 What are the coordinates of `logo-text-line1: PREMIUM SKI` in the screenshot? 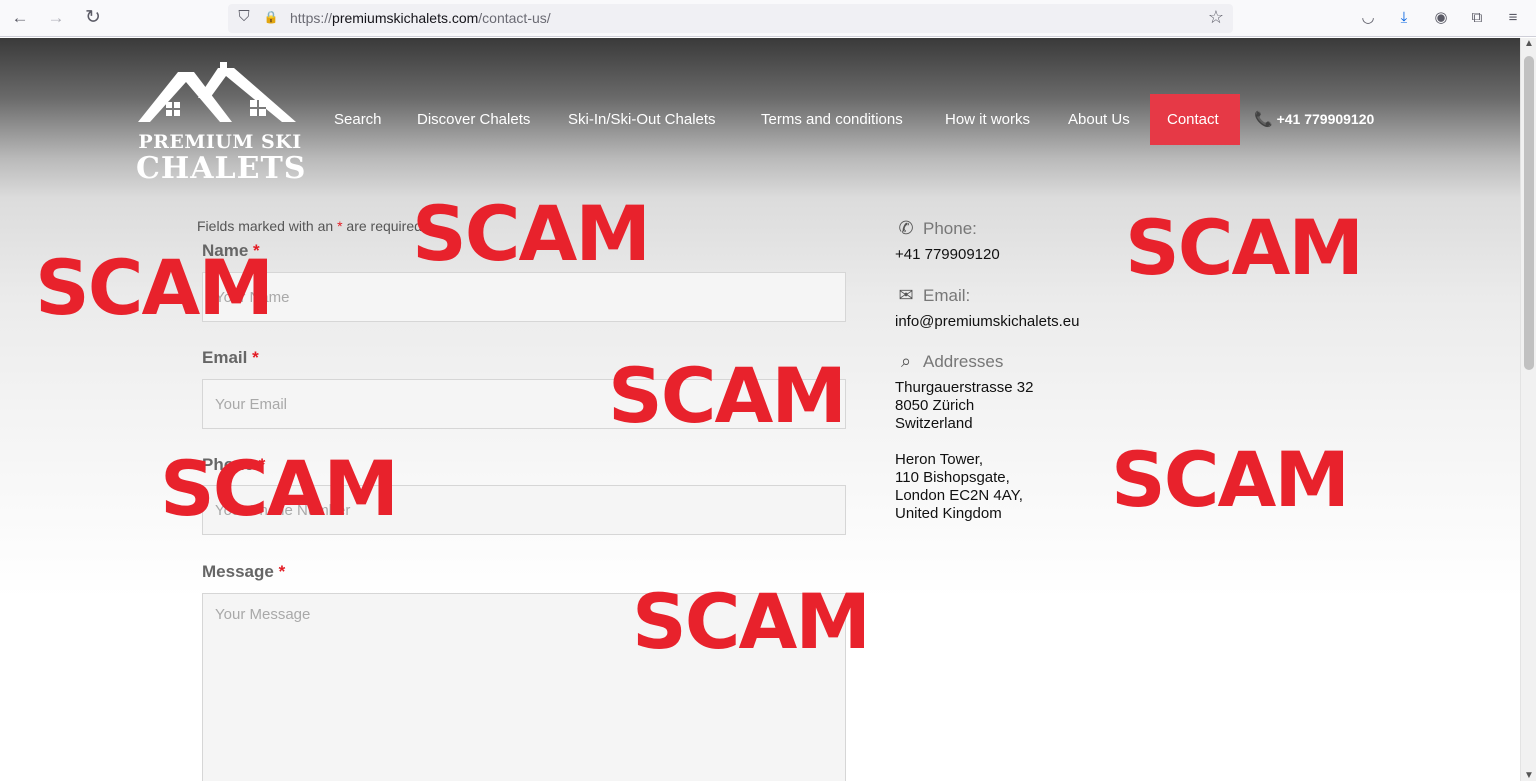 It's located at (220, 142).